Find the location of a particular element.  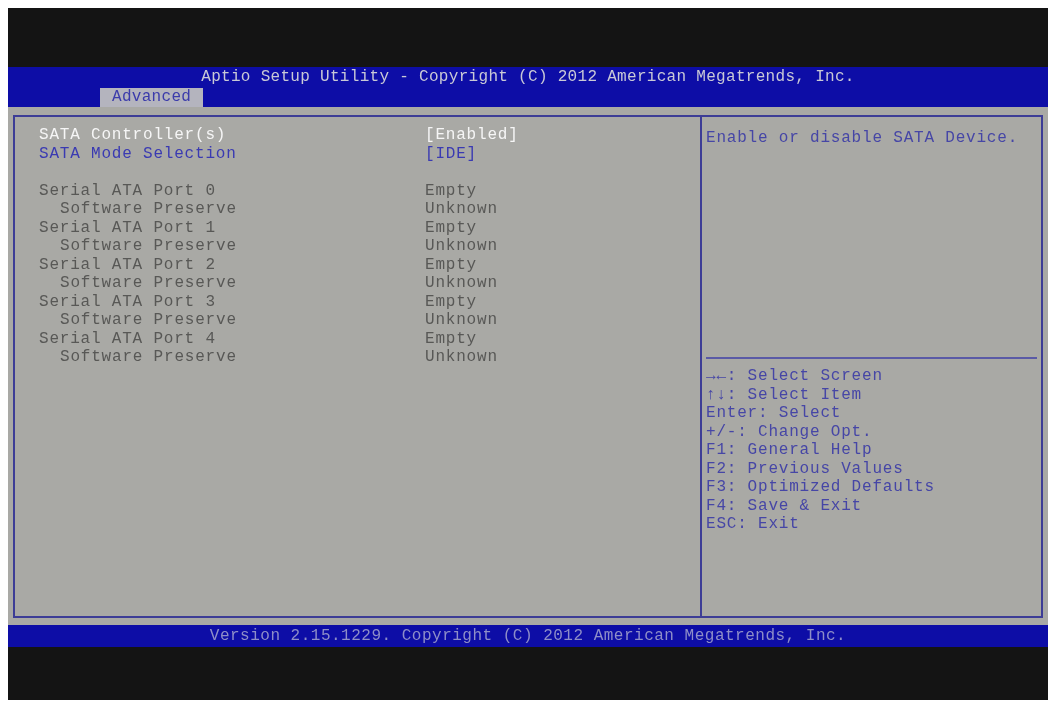

key-hint: Enter: Select is located at coordinates (774, 413).